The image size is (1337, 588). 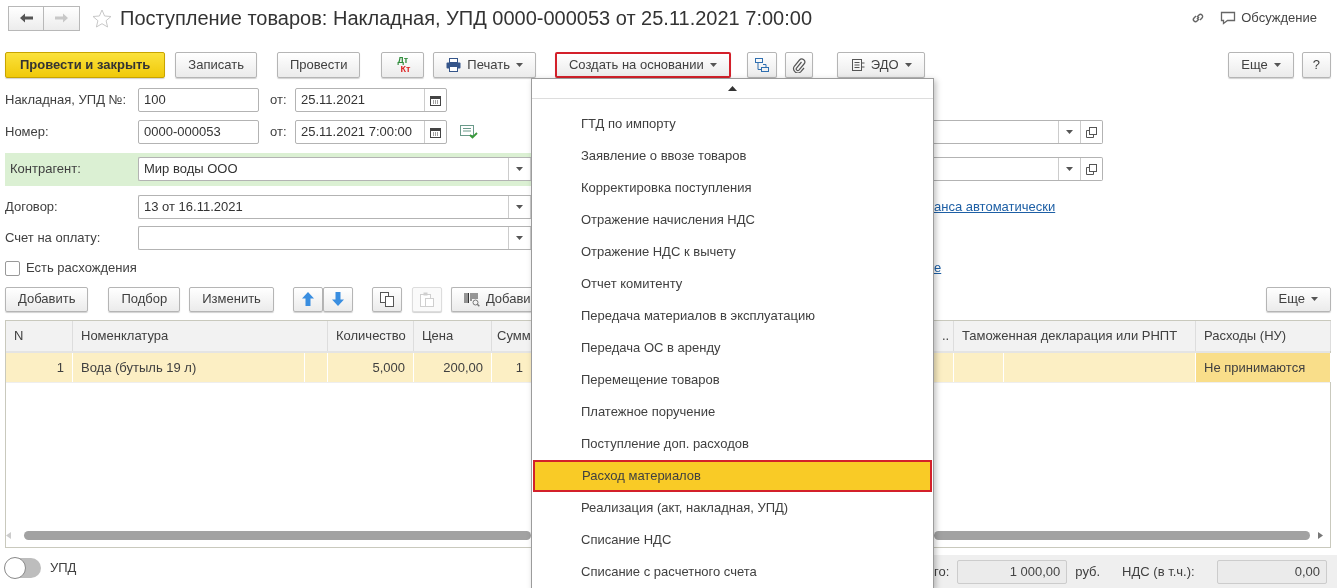 I want to click on menu-item: Передача ОС в аренду, so click(x=732, y=348).